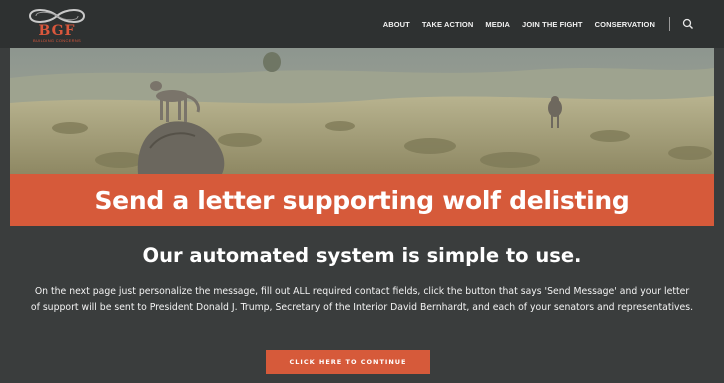  I want to click on banner: Send a letter supporting wolf delisting, so click(362, 200).